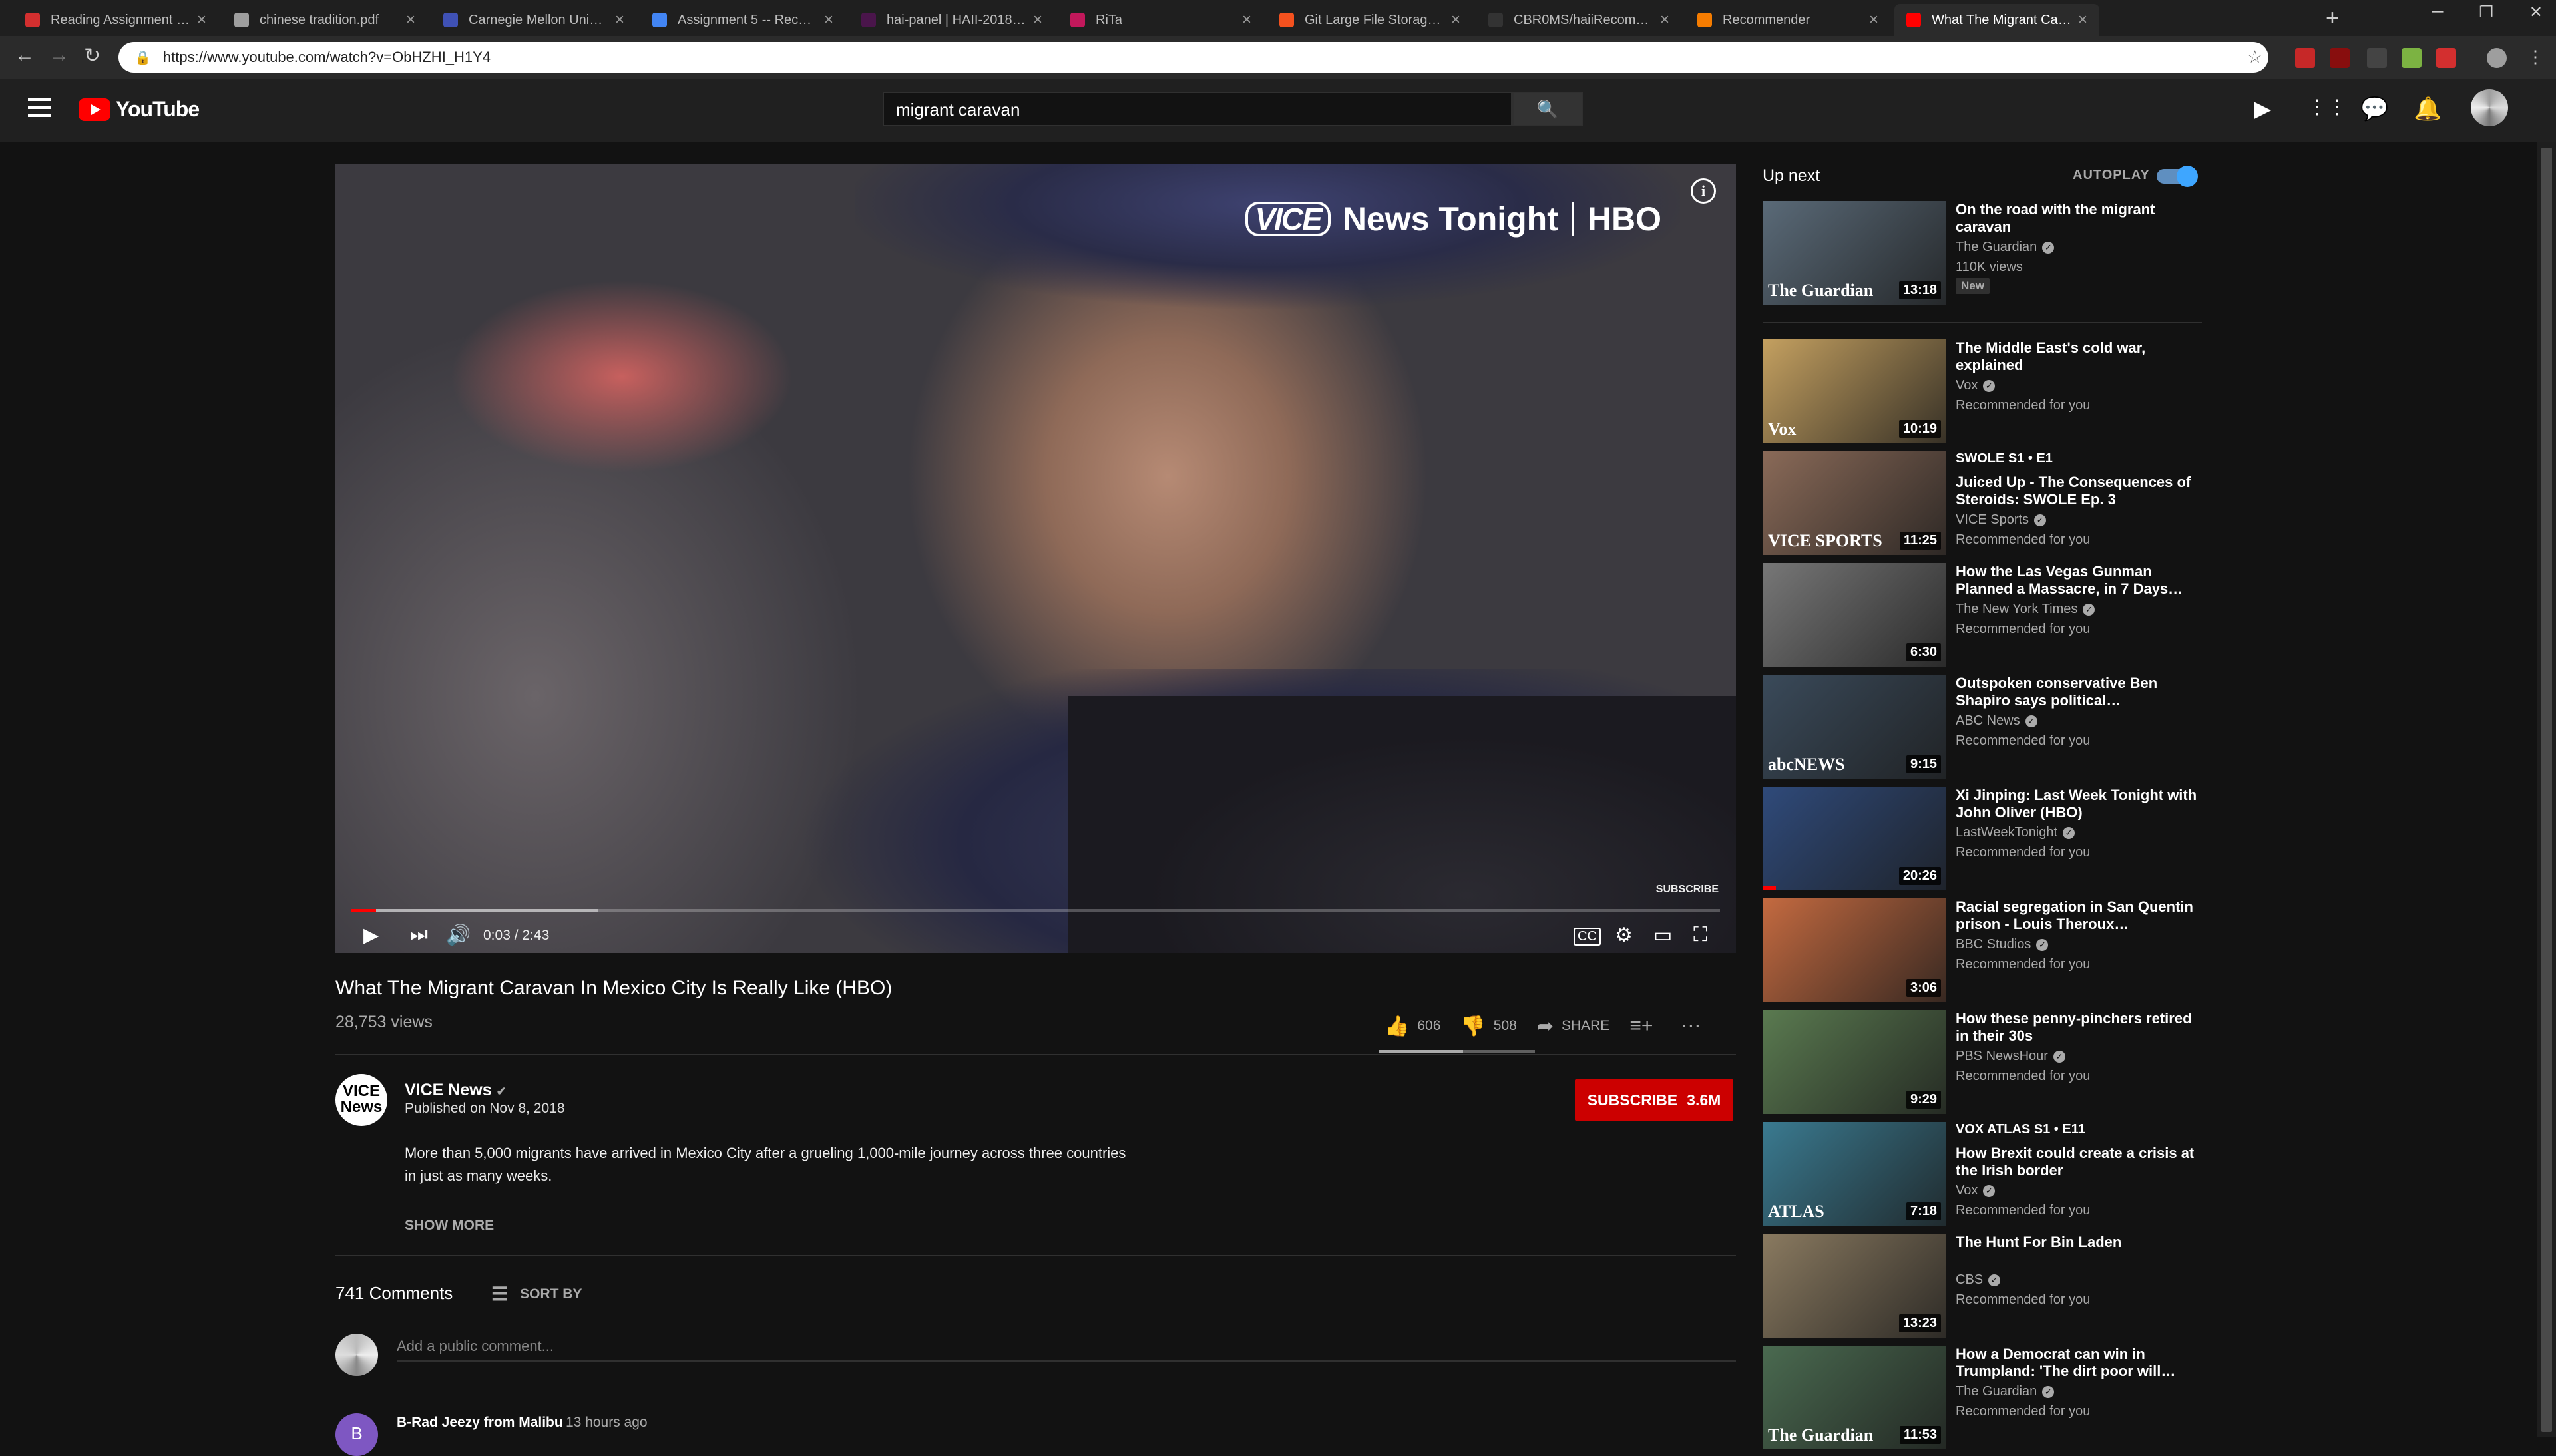  Describe the element at coordinates (2327, 107) in the screenshot. I see `apps-grid-icon: ⋮⋮` at that location.